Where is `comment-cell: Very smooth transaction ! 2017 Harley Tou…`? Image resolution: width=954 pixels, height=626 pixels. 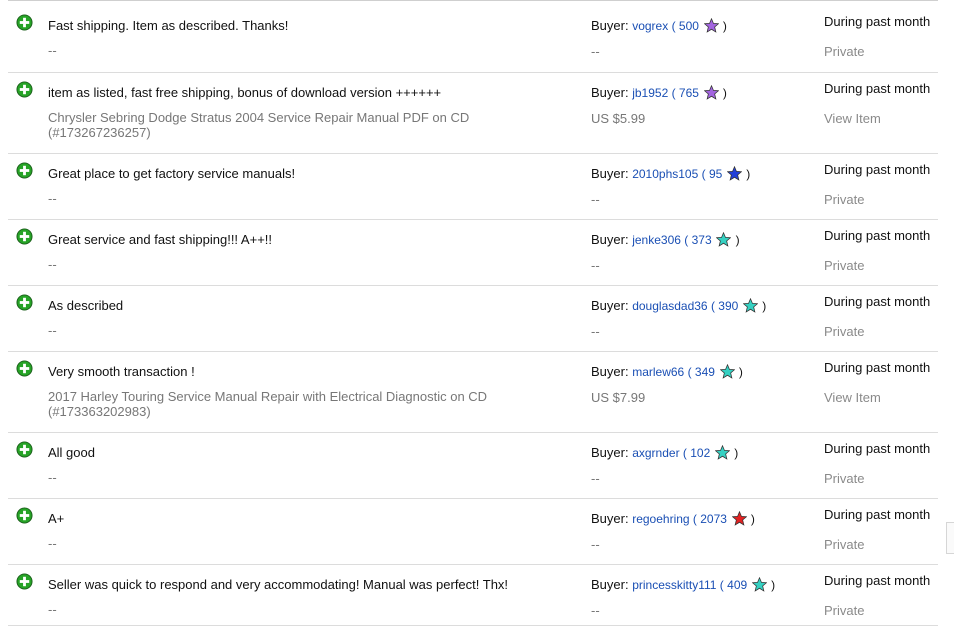 comment-cell: Very smooth transaction ! 2017 Harley Tou… is located at coordinates (308, 391).